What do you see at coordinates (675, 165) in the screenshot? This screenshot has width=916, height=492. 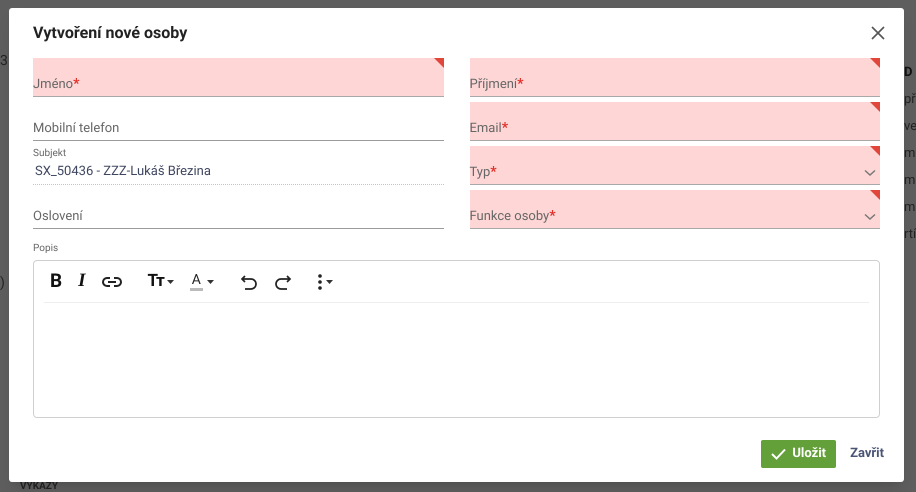 I see `select-field: Typ*` at bounding box center [675, 165].